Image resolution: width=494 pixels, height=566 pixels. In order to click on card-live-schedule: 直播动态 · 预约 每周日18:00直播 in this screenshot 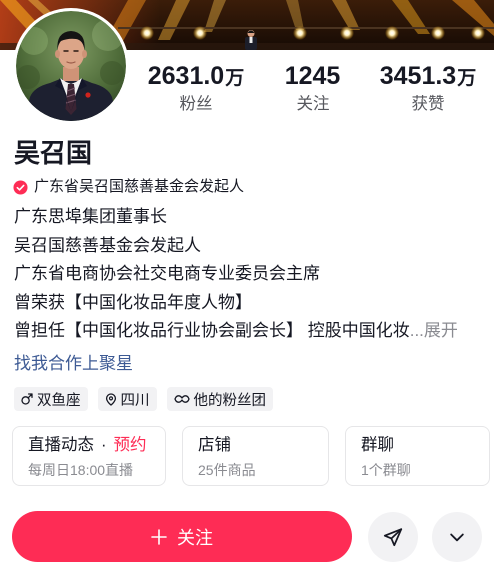, I will do `click(89, 456)`.